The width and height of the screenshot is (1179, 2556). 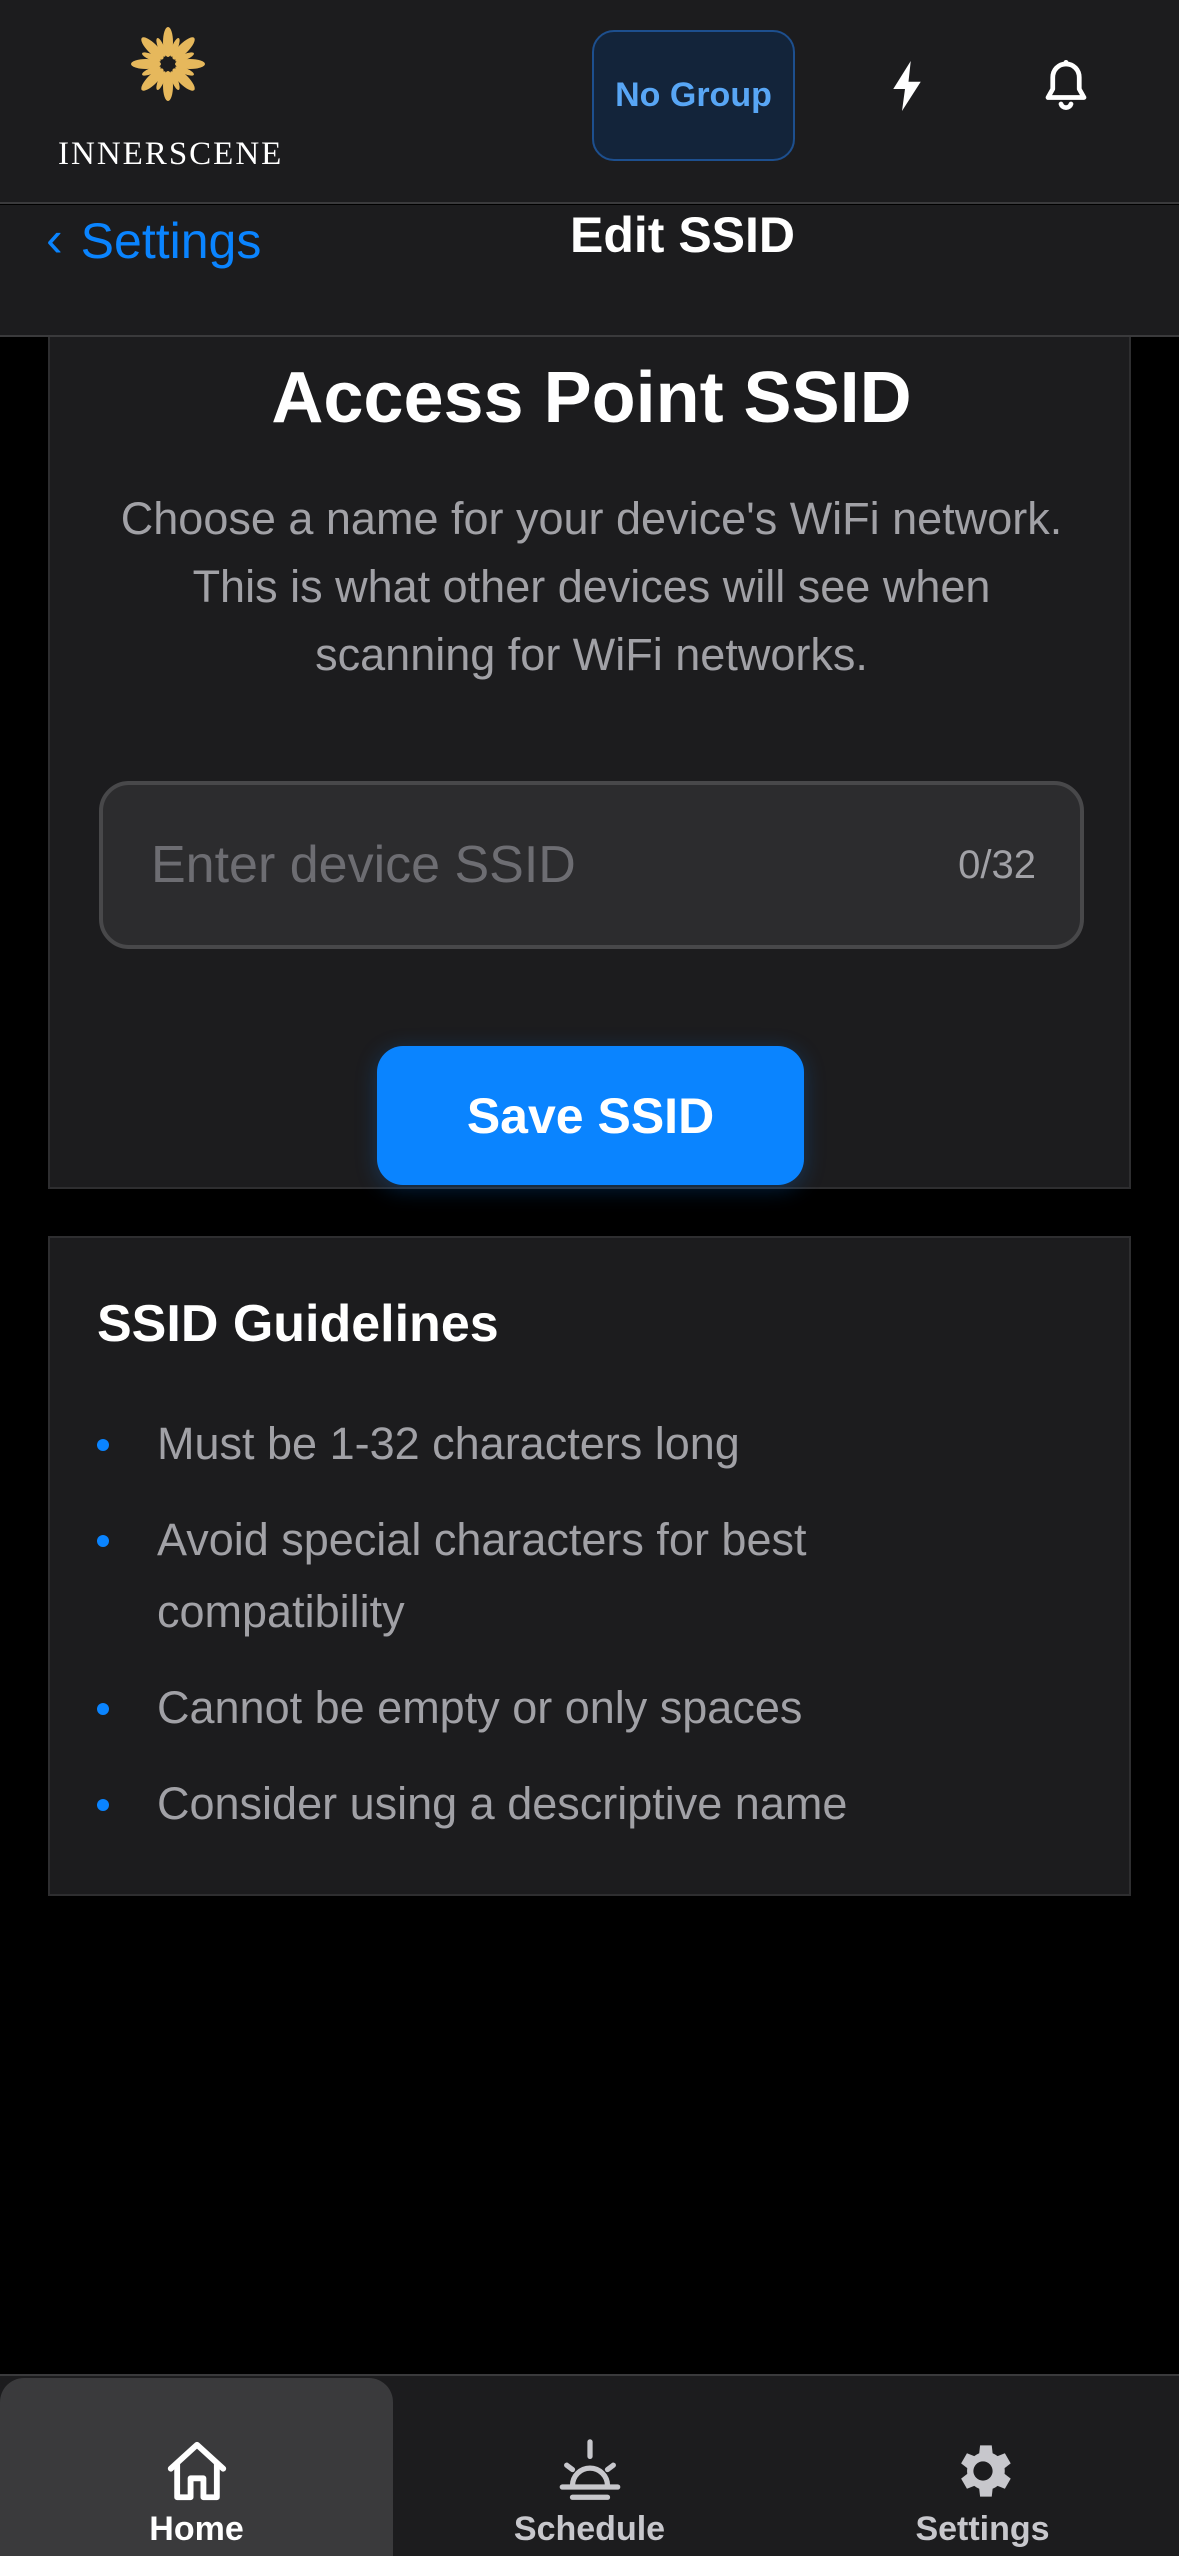 I want to click on ssid-card-title: Access Point SSID, so click(x=591, y=398).